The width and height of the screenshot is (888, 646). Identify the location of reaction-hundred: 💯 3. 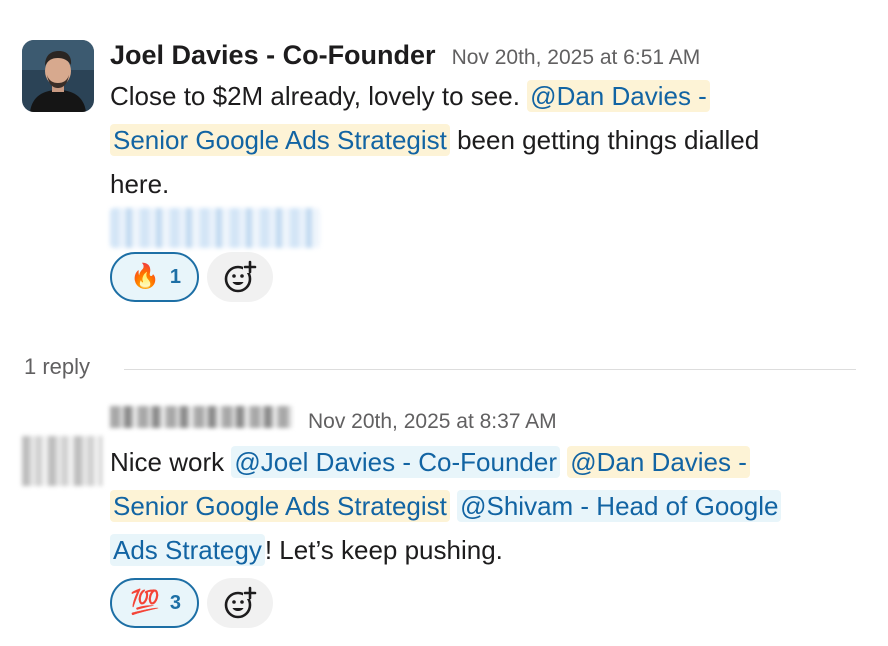
(155, 603).